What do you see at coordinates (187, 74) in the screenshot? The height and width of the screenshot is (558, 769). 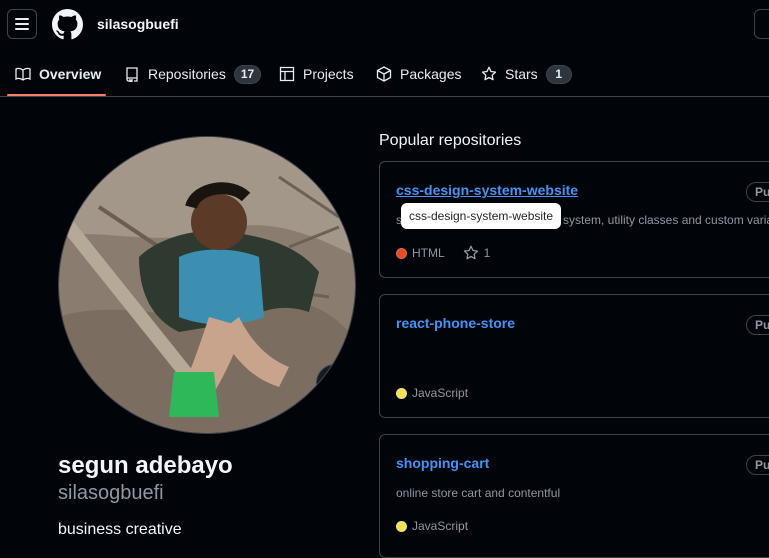 I see `tab-repositories-label: Repositories` at bounding box center [187, 74].